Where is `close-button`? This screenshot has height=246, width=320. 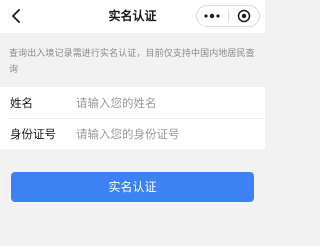 close-button is located at coordinates (244, 16).